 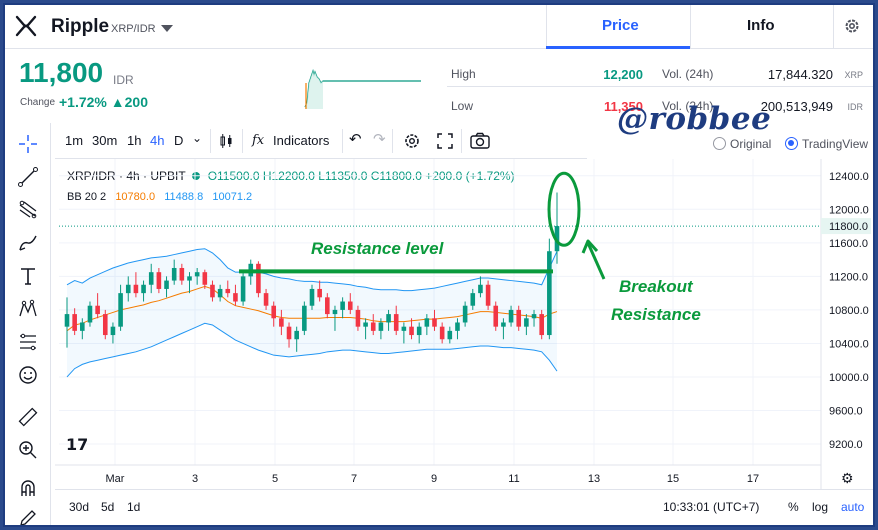 I want to click on view-original-label: Original, so click(x=750, y=144).